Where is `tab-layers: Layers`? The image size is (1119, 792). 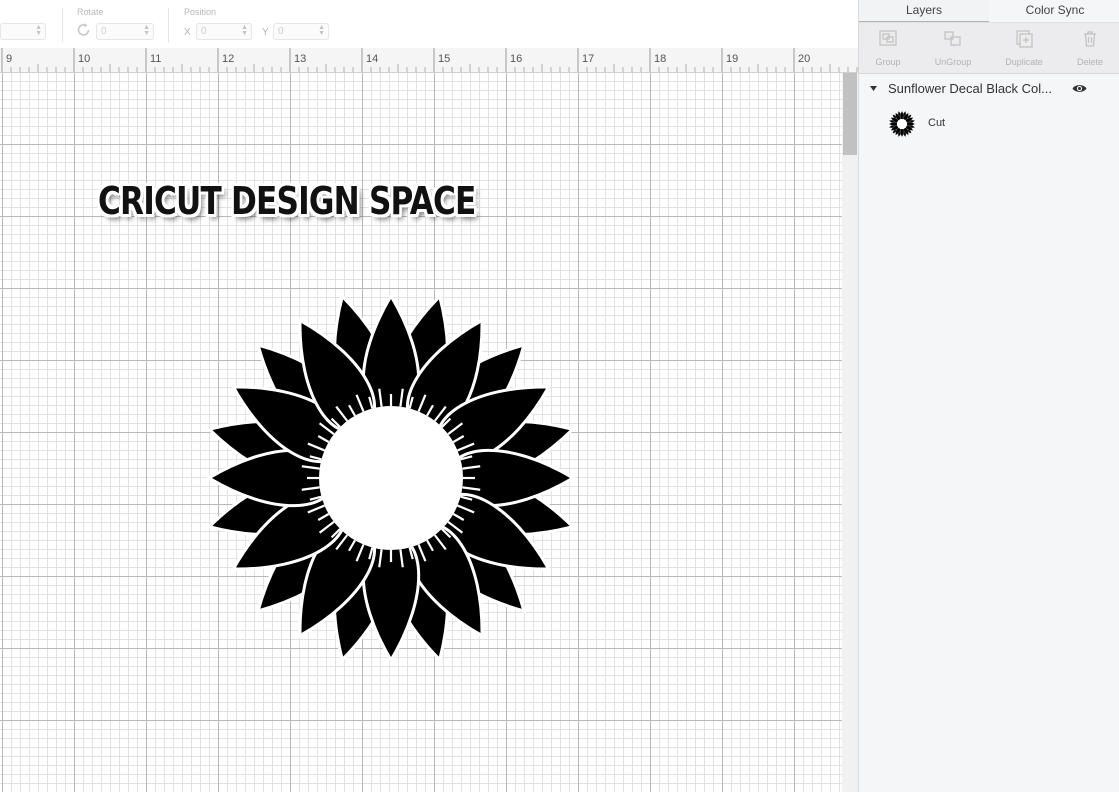
tab-layers: Layers is located at coordinates (924, 11).